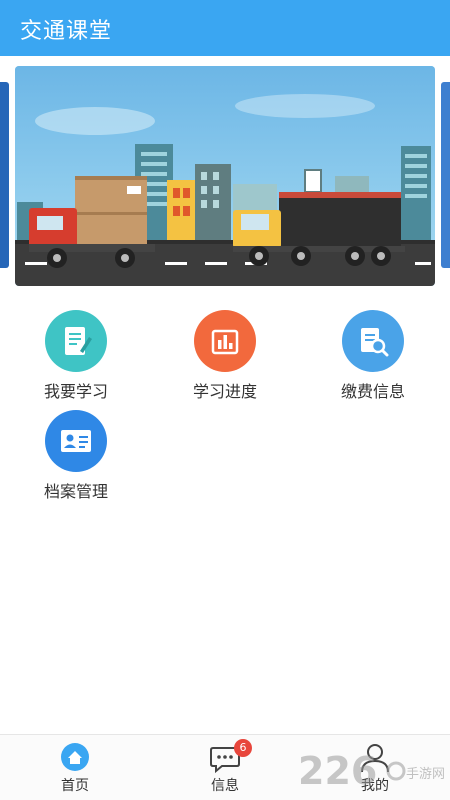 This screenshot has height=800, width=450. I want to click on menu-item-progress: 学习进度, so click(225, 358).